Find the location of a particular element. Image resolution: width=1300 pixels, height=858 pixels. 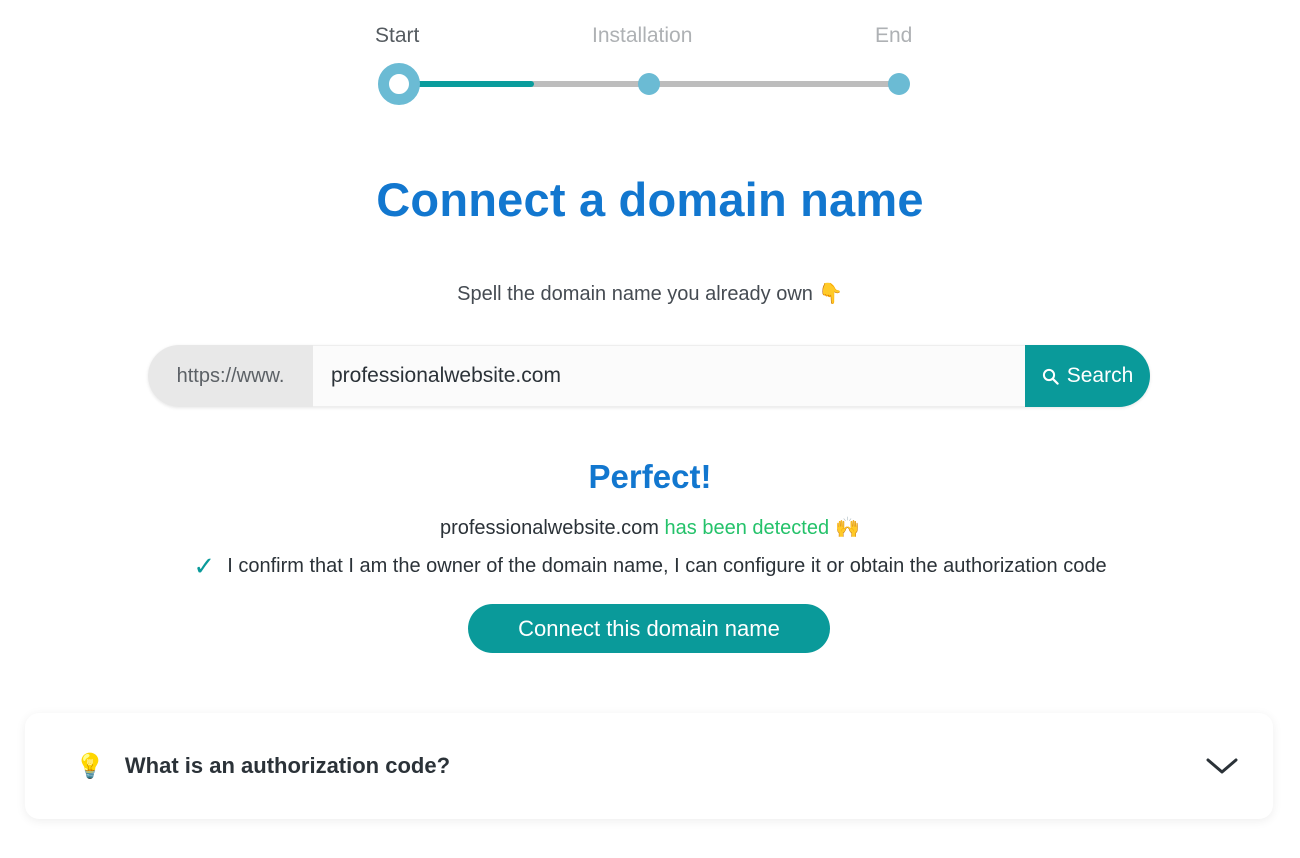

page-subtitle: Spell the domain name you already own 👇 is located at coordinates (650, 293).